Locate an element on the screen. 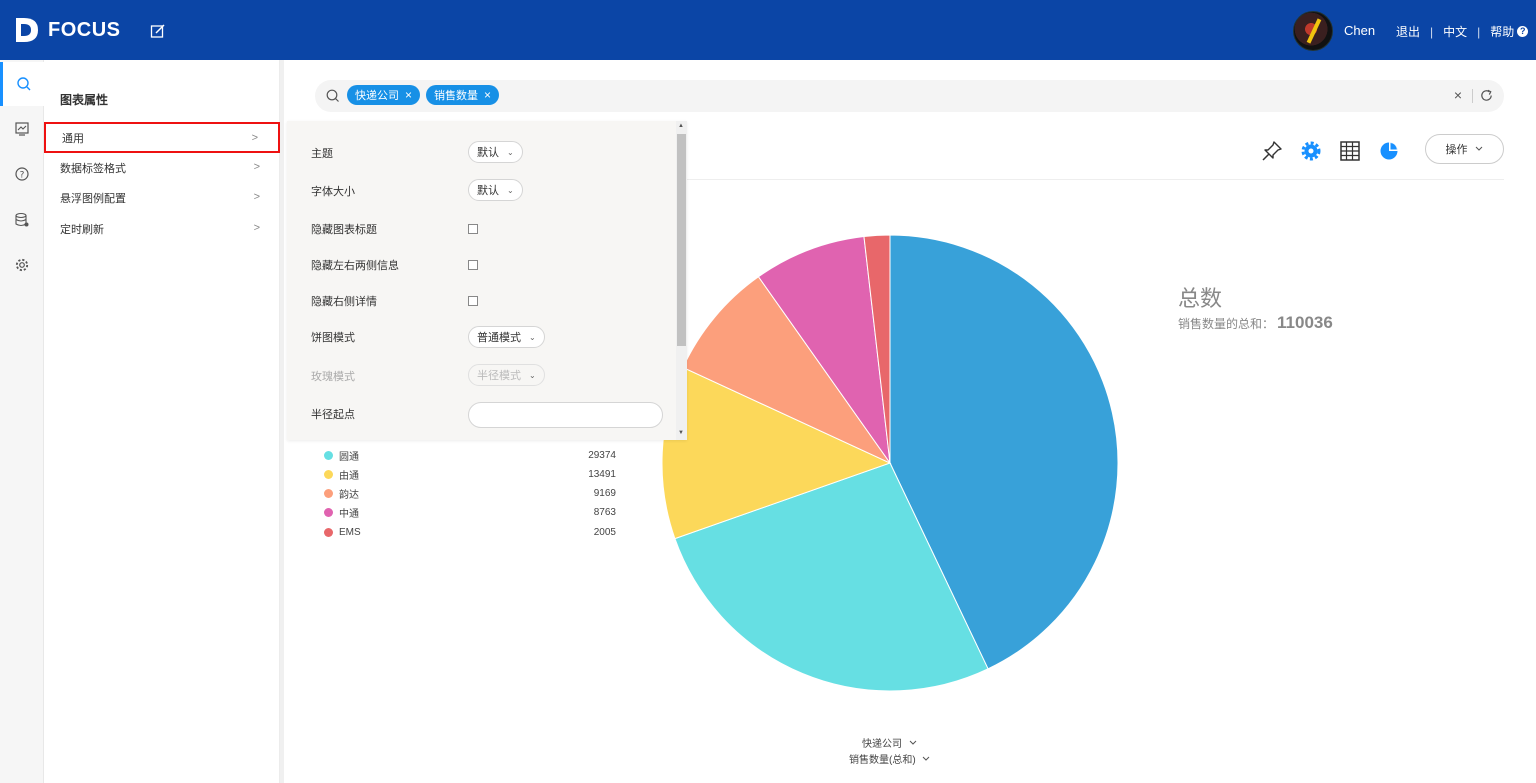 The width and height of the screenshot is (1536, 783). app-logo: FOCUS is located at coordinates (67, 30).